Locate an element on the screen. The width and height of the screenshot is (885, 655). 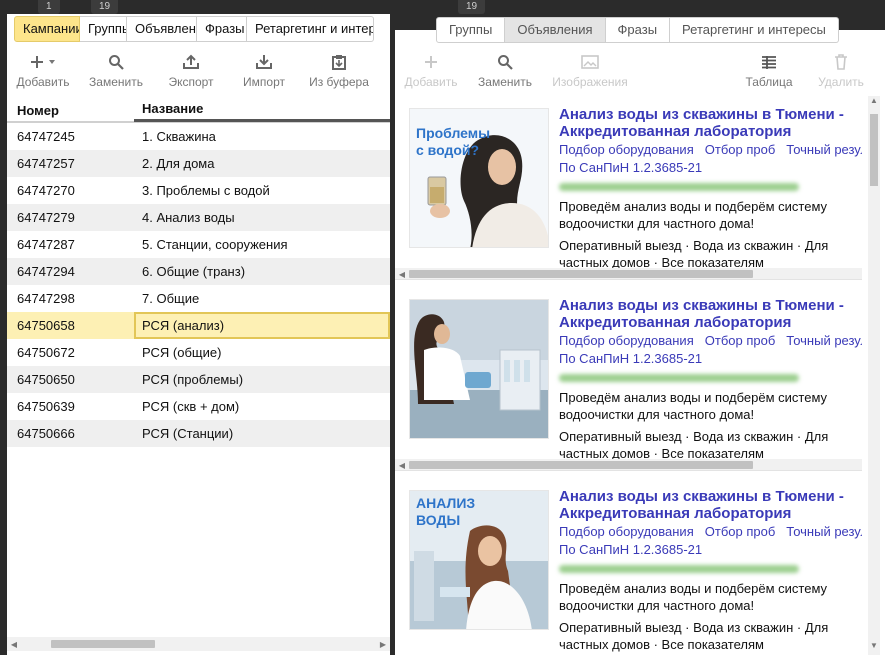
tab-groups: Группы is located at coordinates (103, 29).